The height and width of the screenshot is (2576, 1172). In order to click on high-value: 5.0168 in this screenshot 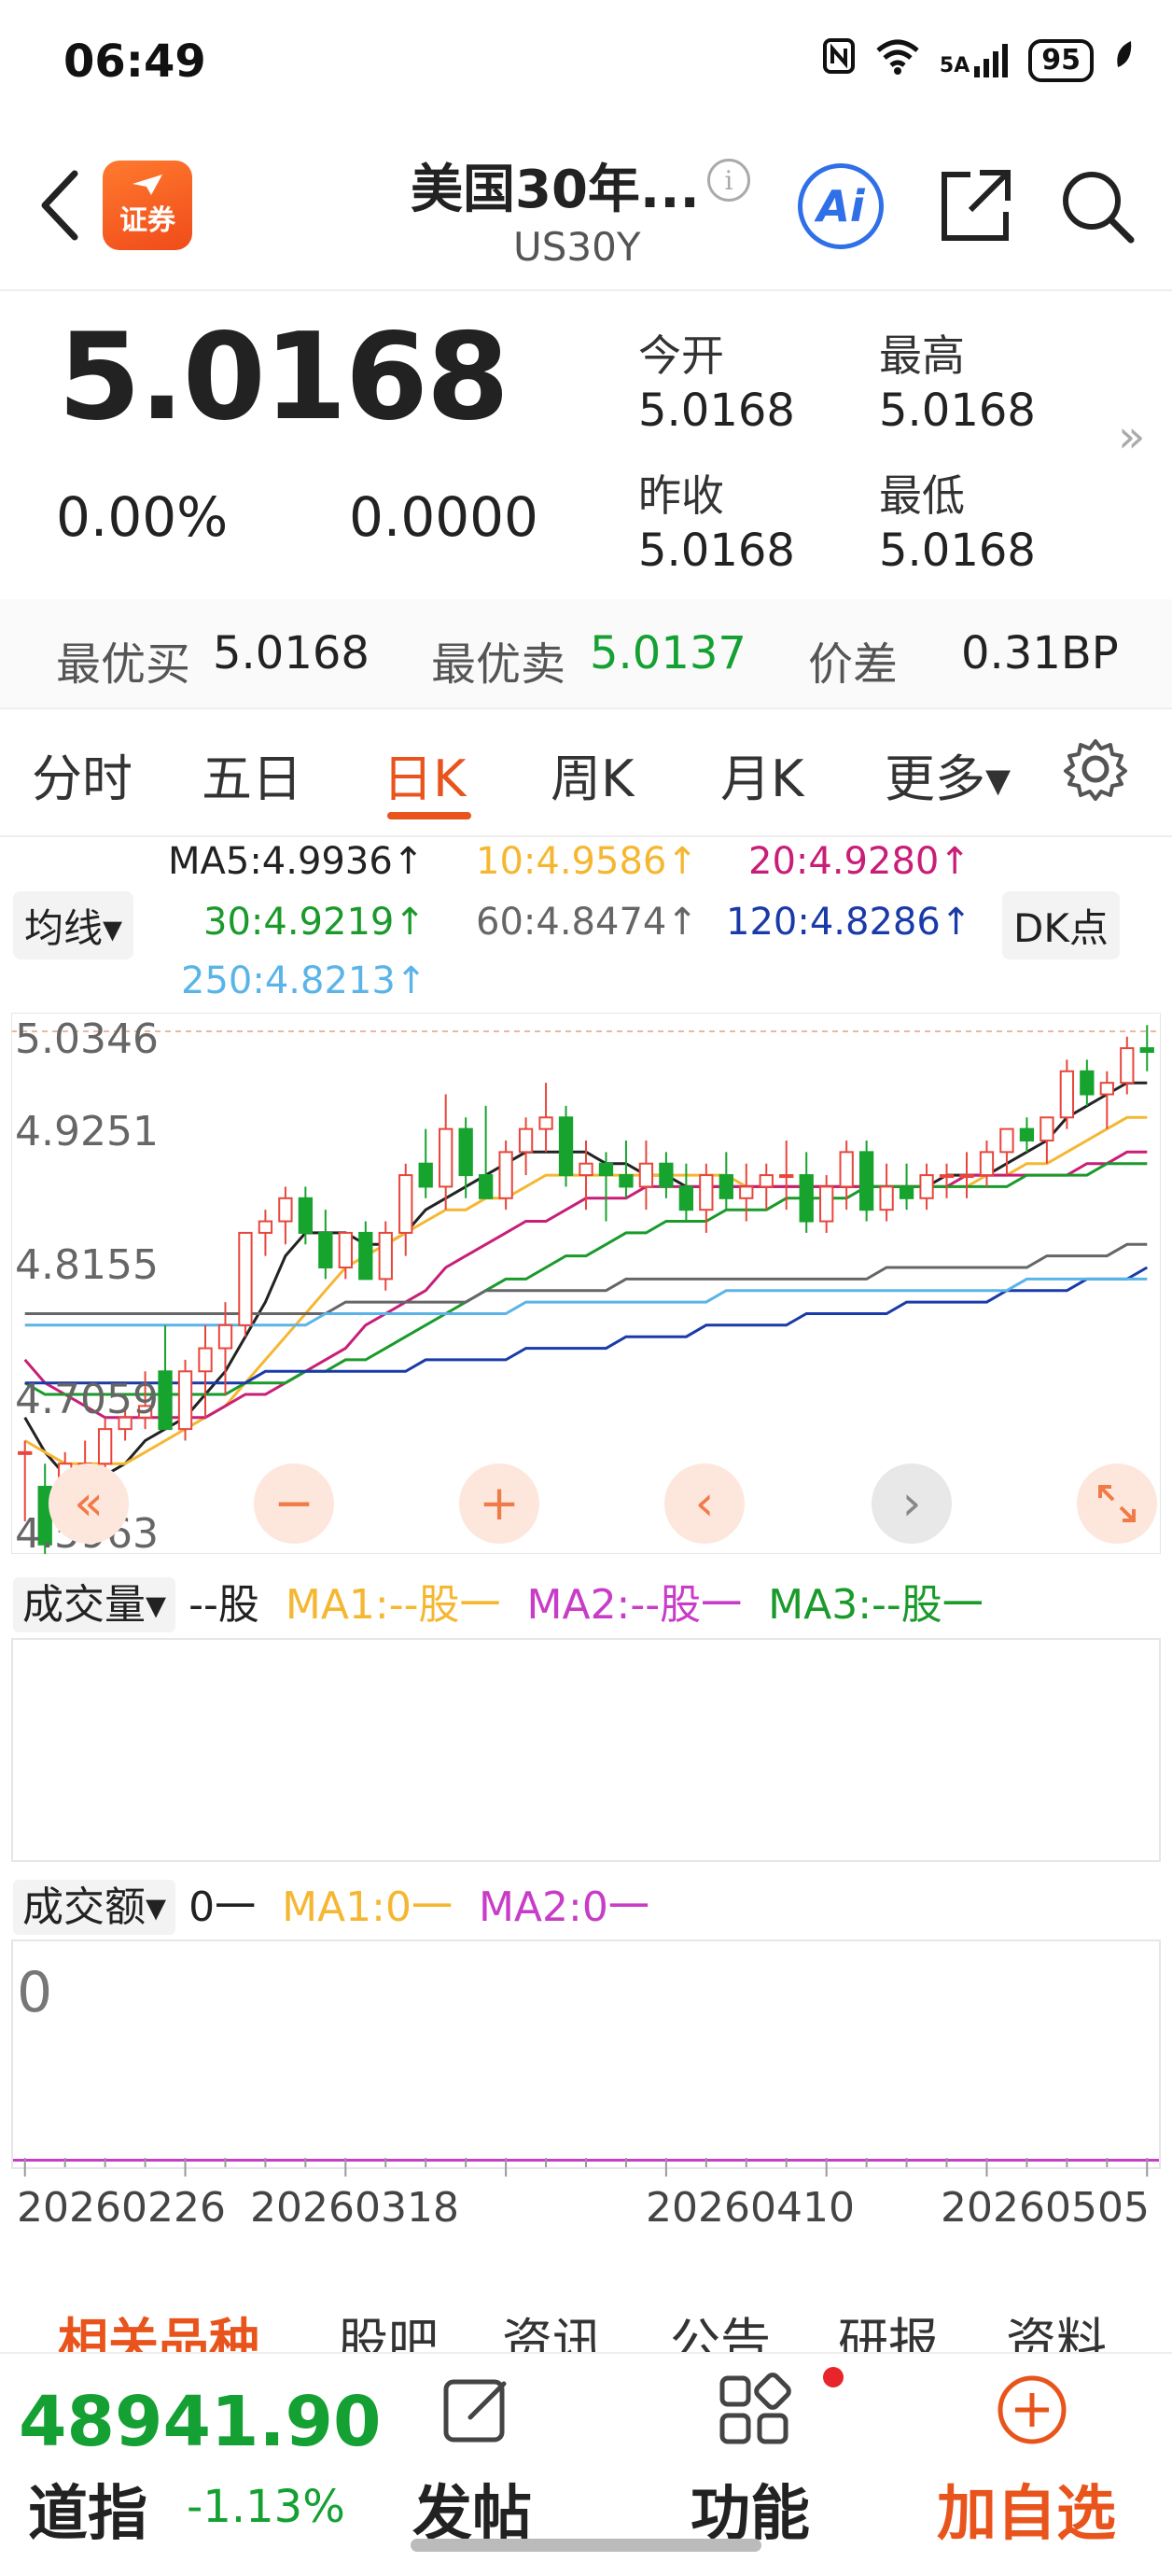, I will do `click(957, 411)`.